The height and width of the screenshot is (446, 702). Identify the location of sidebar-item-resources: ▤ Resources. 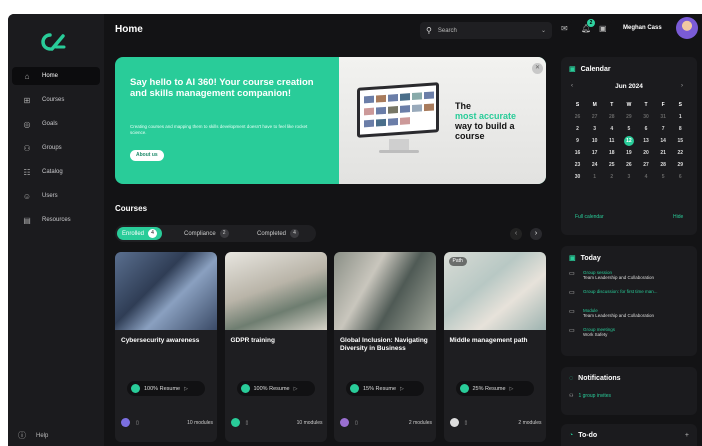
(56, 220).